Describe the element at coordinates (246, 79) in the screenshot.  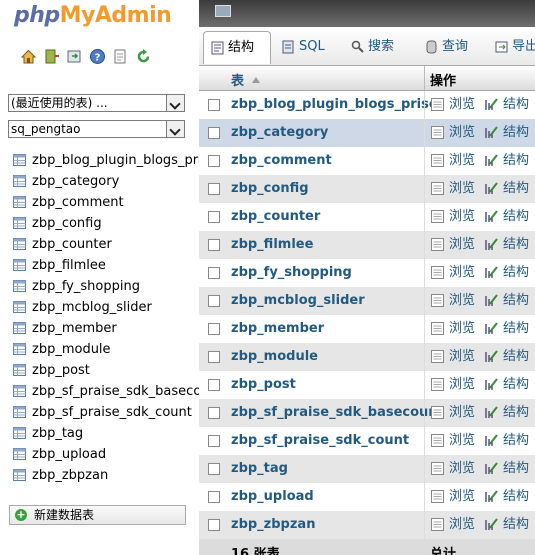
I see `column-header-table: 表` at that location.